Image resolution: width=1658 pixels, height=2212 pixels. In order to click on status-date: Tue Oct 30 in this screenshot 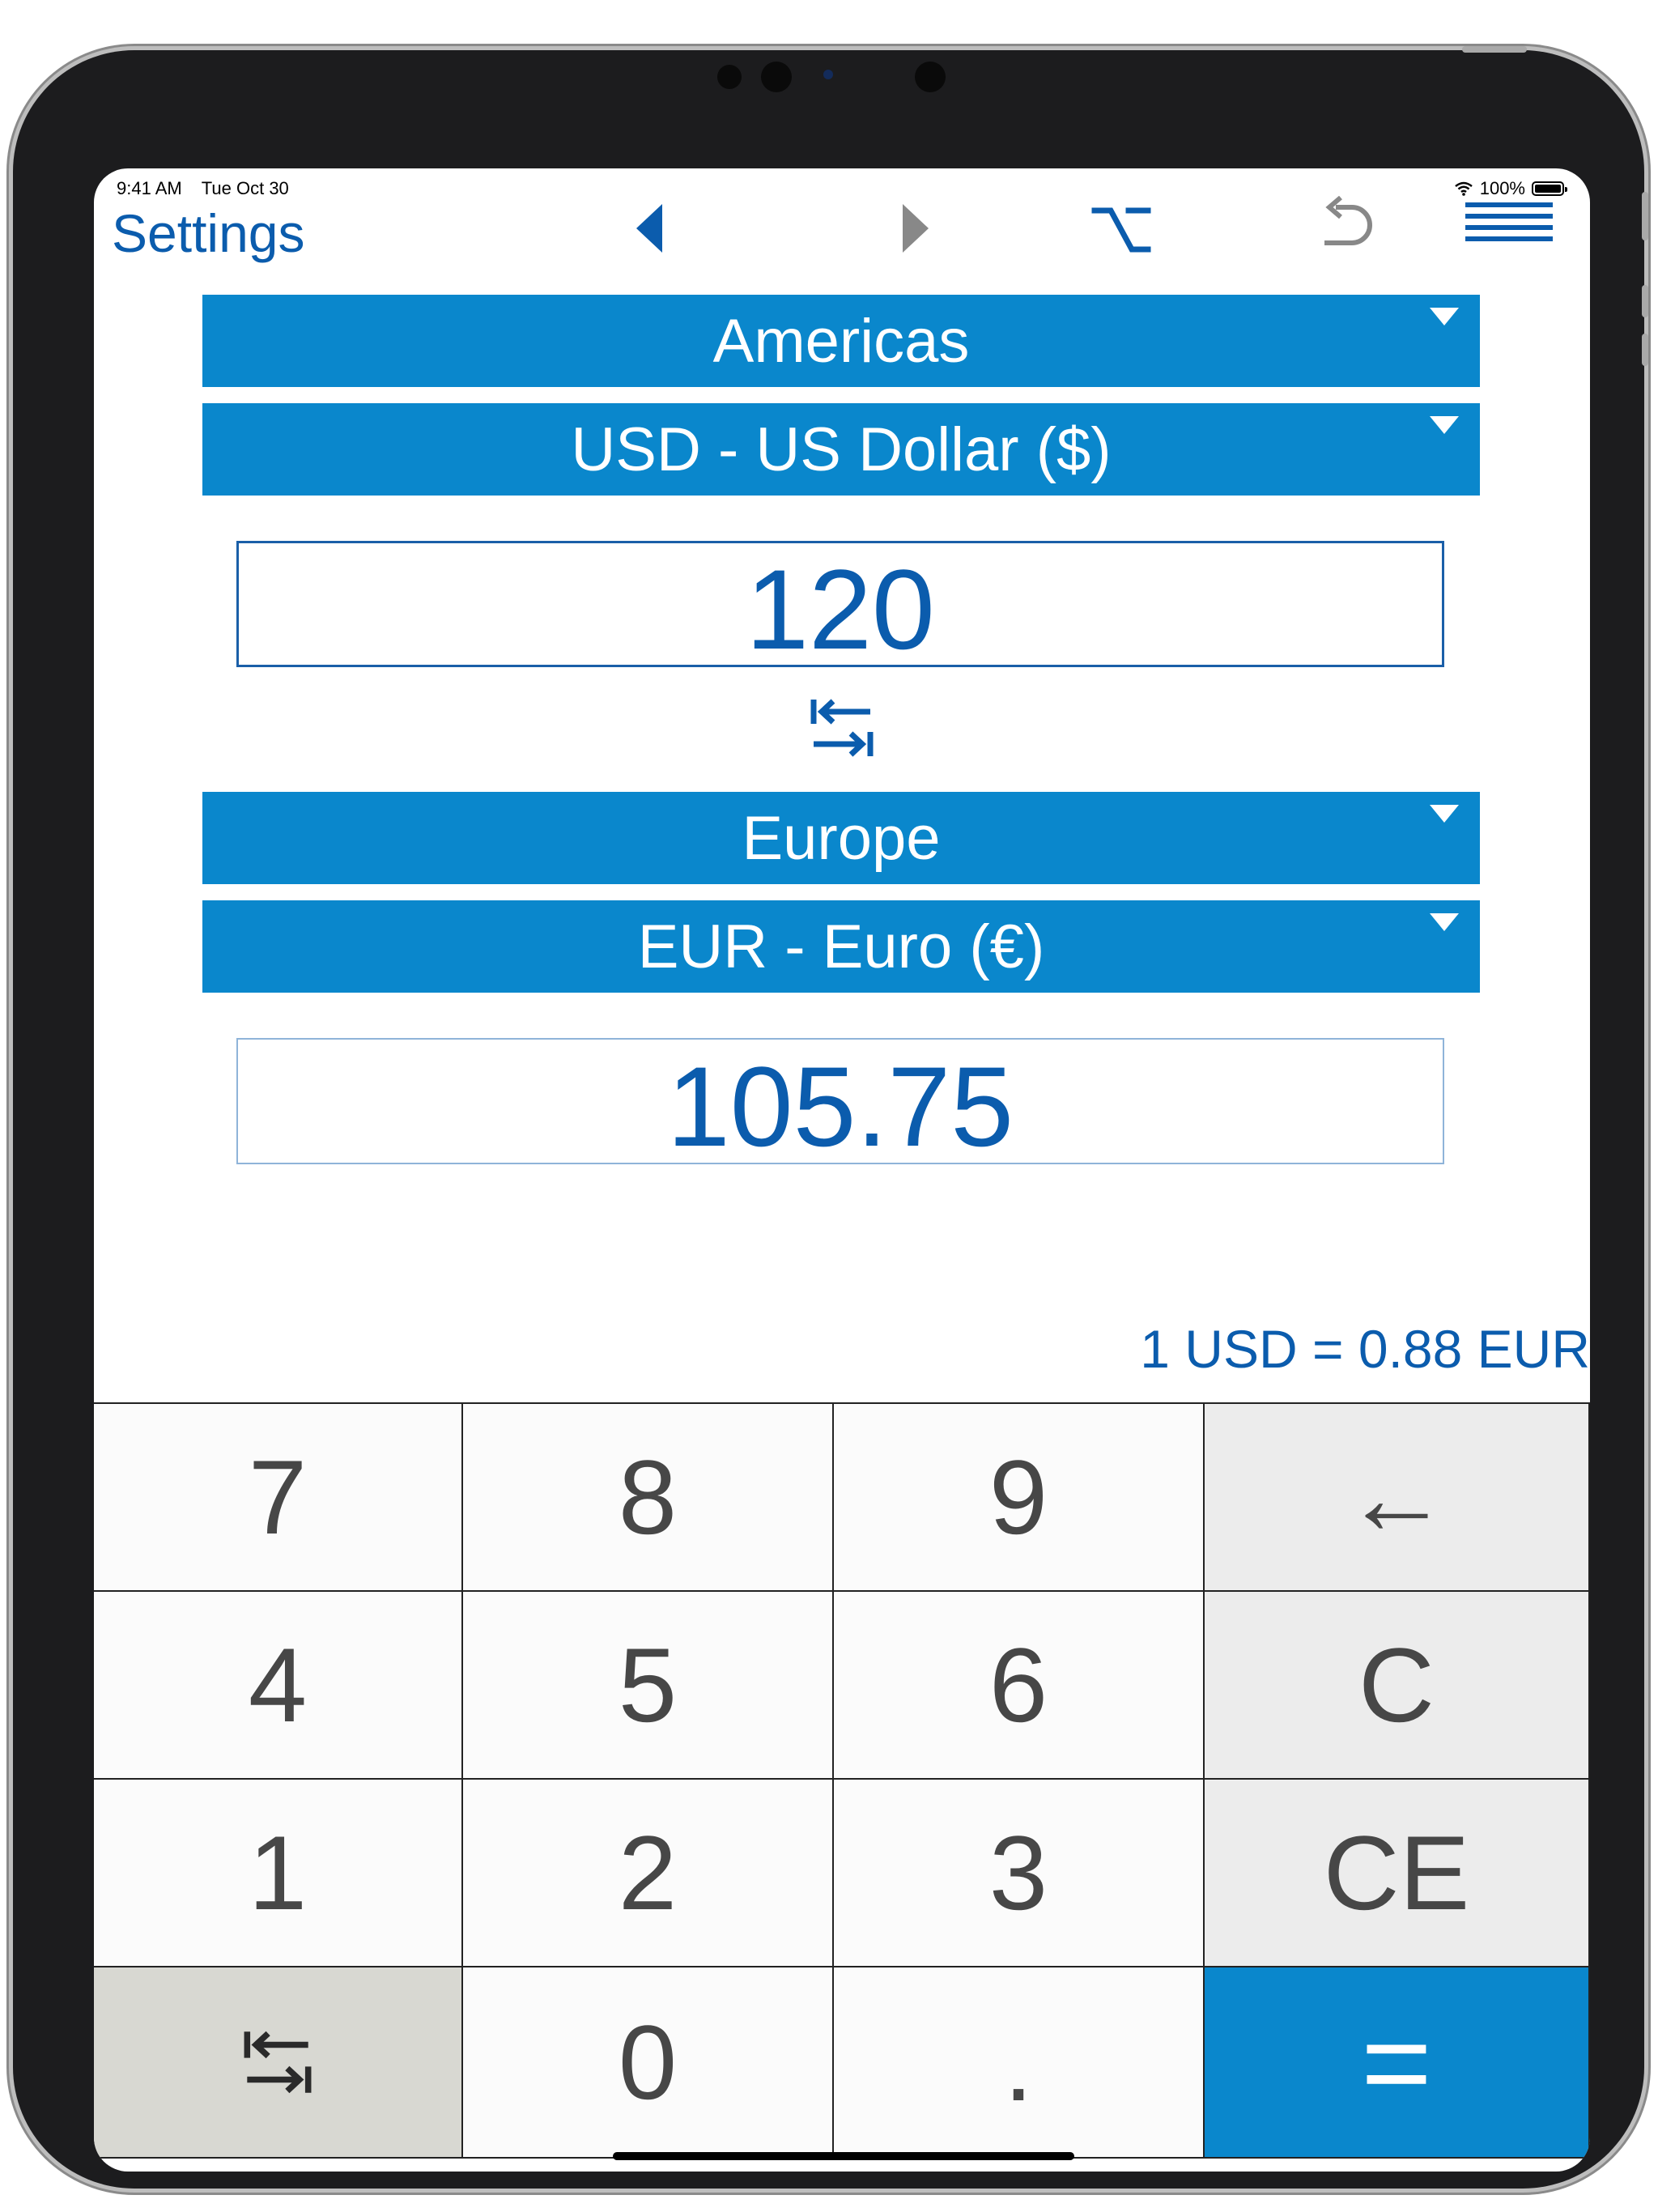, I will do `click(245, 188)`.